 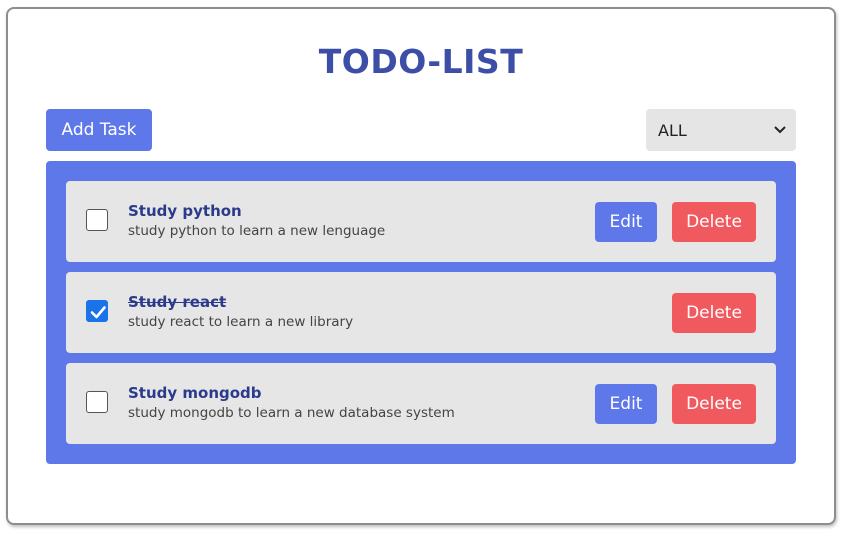 What do you see at coordinates (185, 211) in the screenshot?
I see `task-title: Study python` at bounding box center [185, 211].